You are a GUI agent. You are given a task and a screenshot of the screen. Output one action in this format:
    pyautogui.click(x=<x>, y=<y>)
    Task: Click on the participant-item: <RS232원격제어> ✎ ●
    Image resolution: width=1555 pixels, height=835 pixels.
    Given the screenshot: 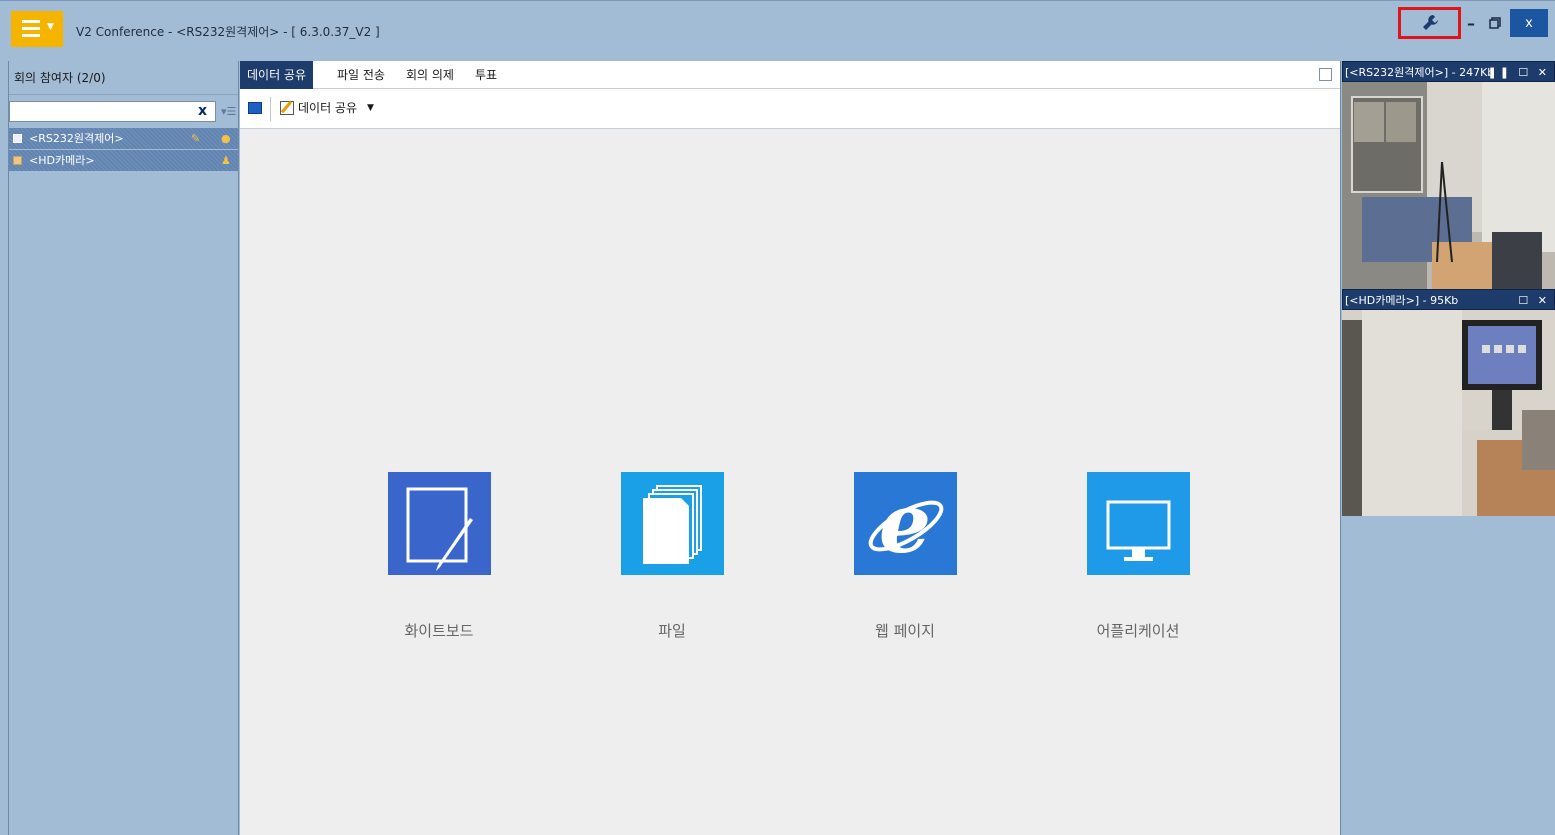 What is the action you would take?
    pyautogui.click(x=123, y=138)
    